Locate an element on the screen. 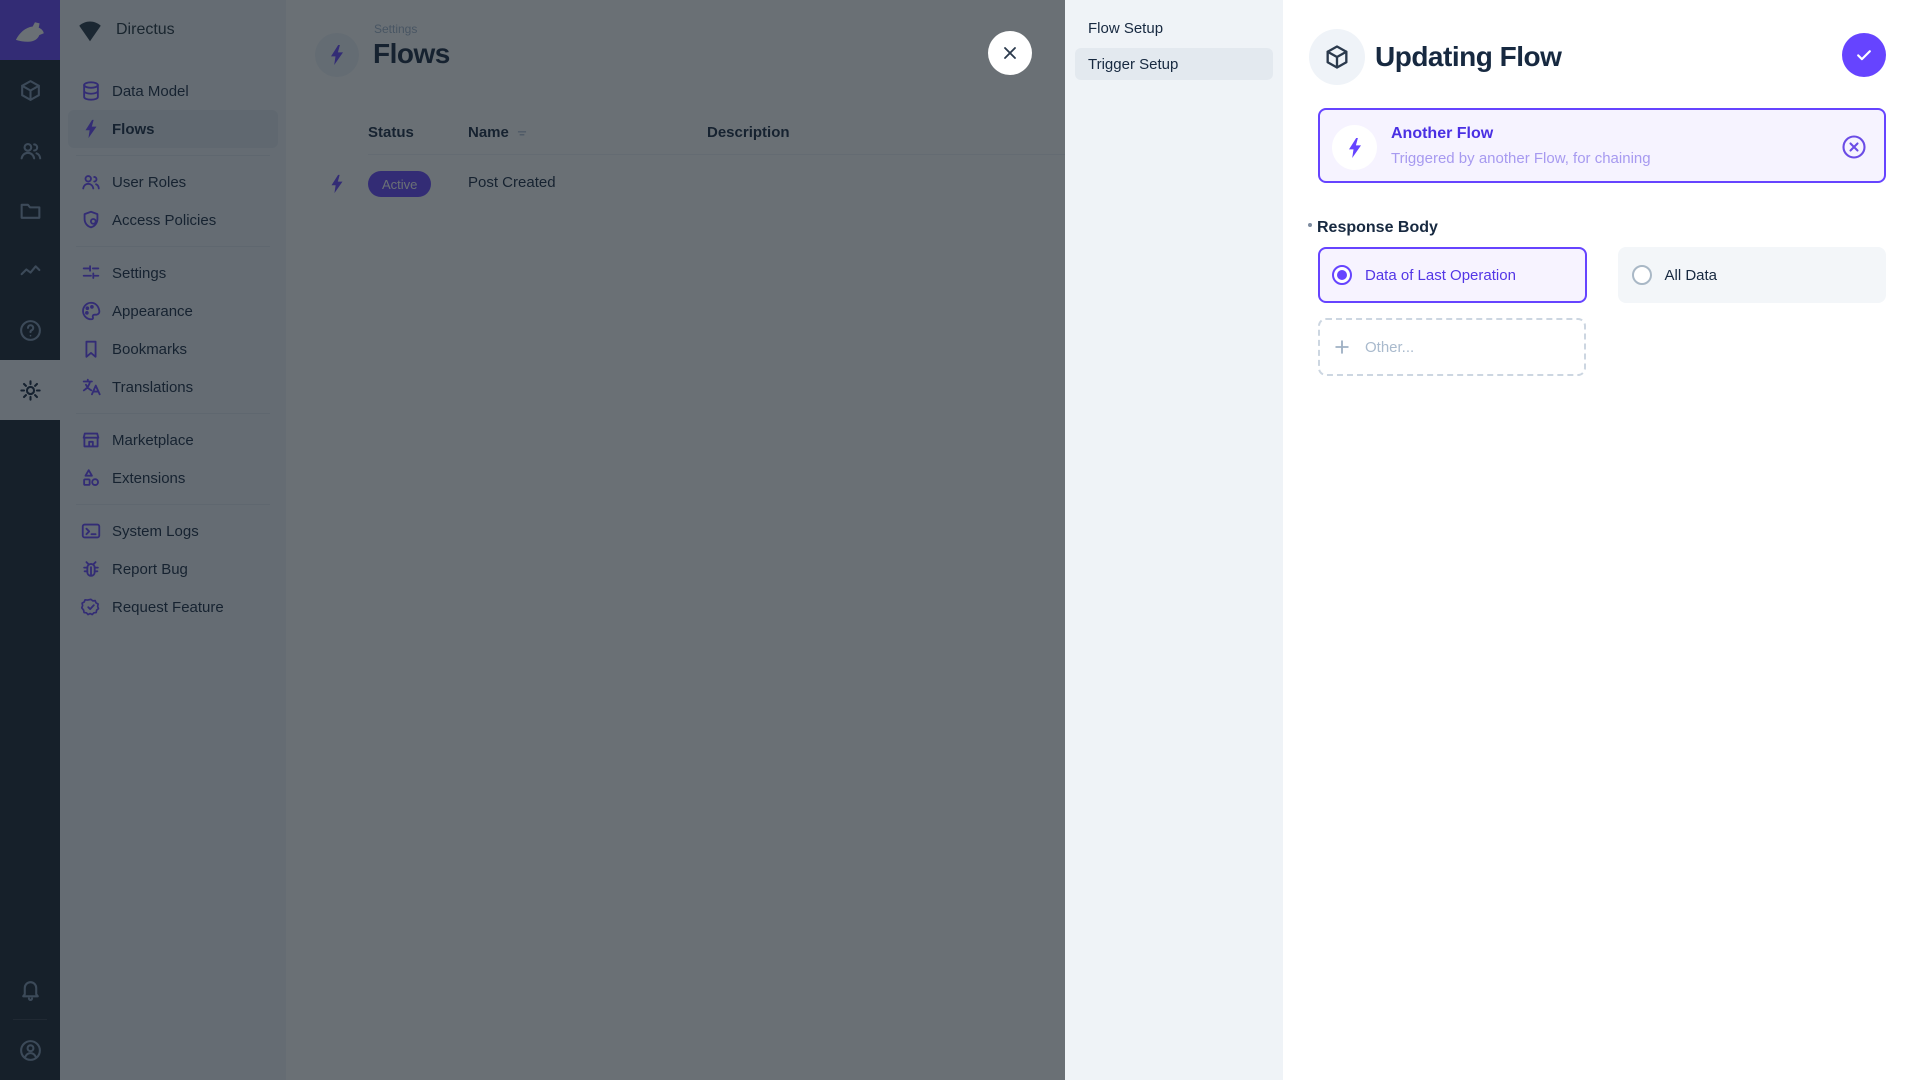  deselect-trigger-icon is located at coordinates (1854, 147).